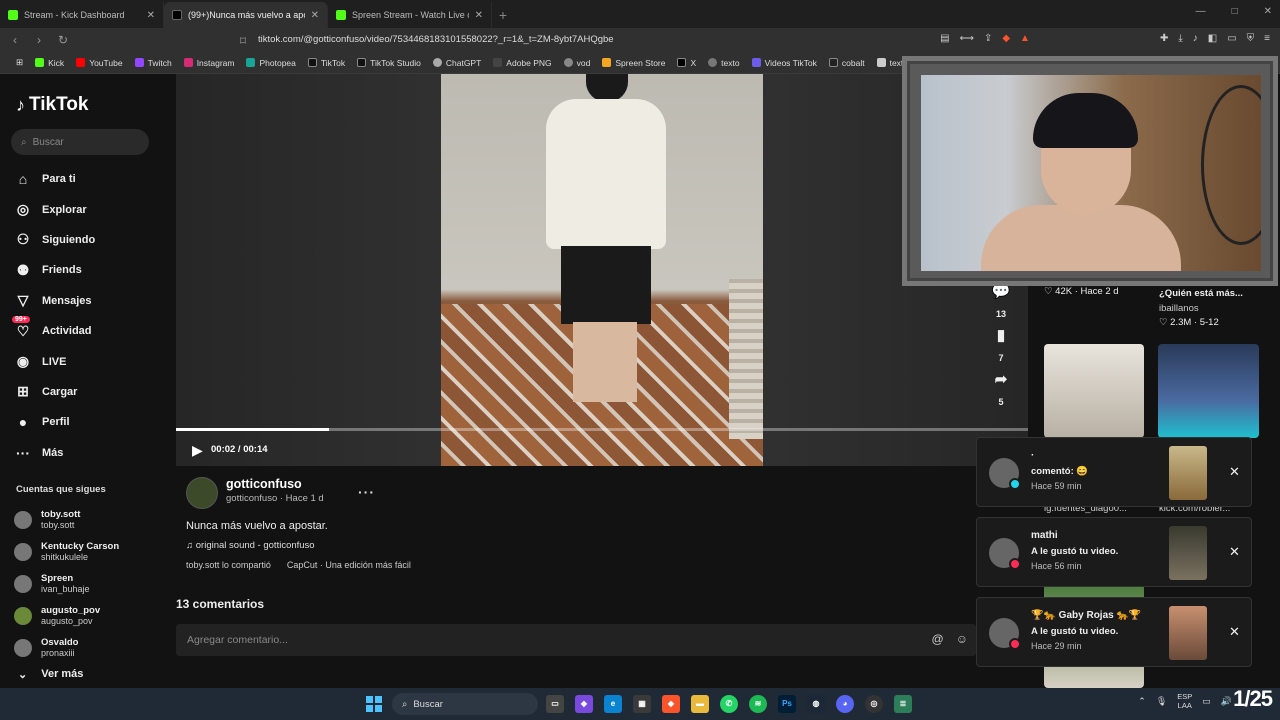 This screenshot has height=720, width=1280. I want to click on photoshop-icon: Ps, so click(787, 704).